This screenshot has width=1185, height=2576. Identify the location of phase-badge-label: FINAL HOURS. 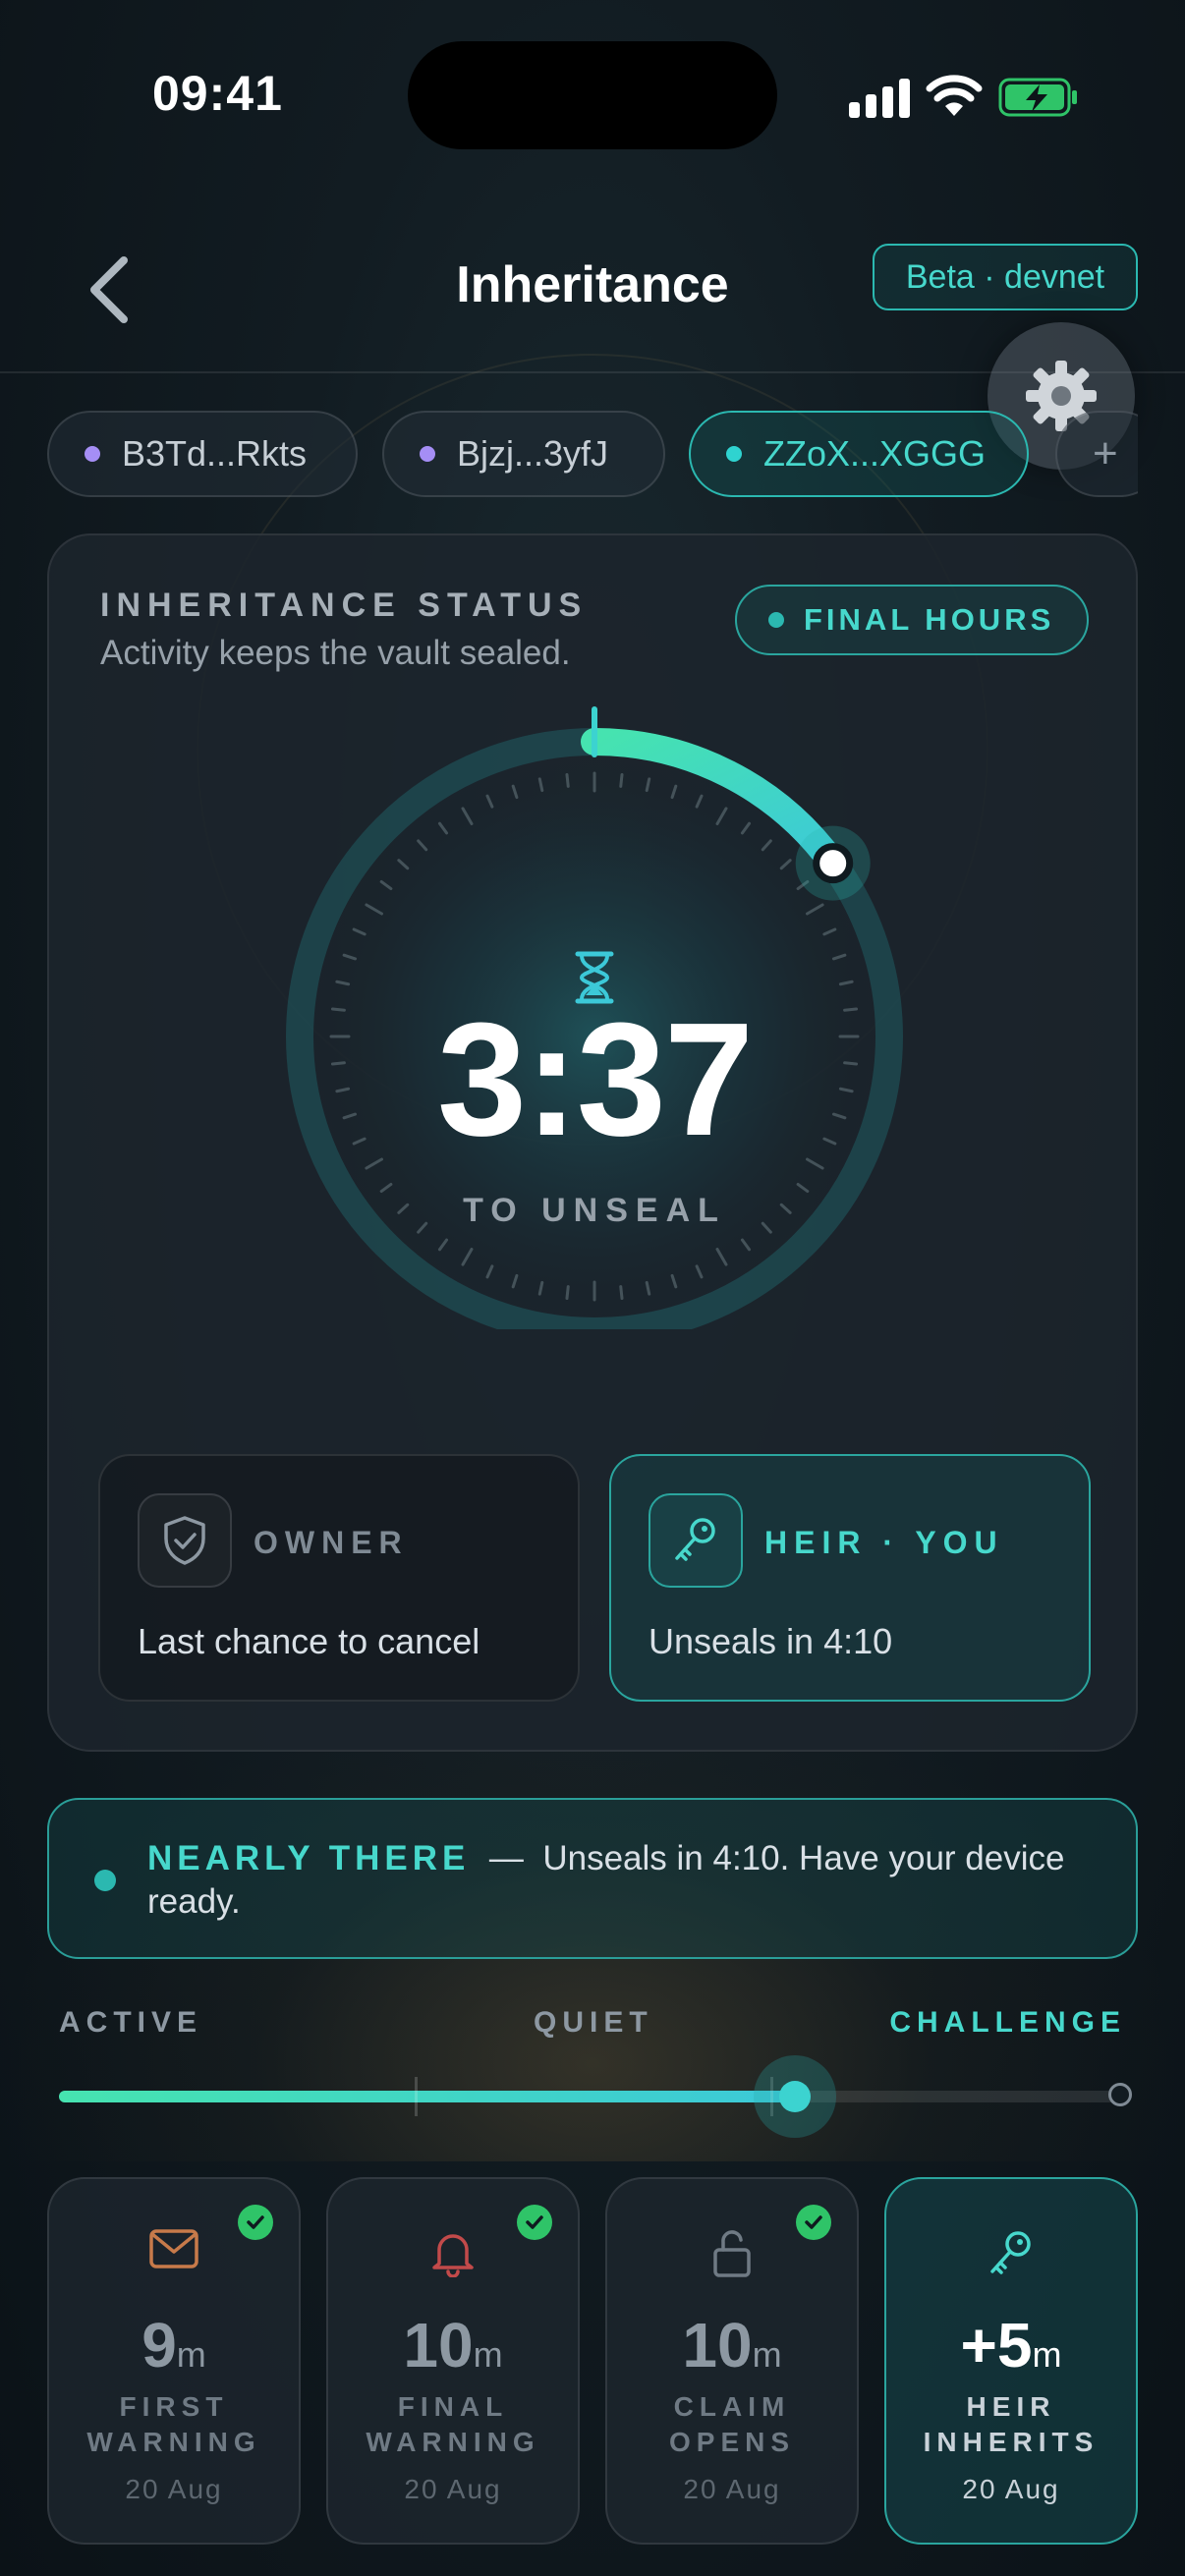
(930, 619).